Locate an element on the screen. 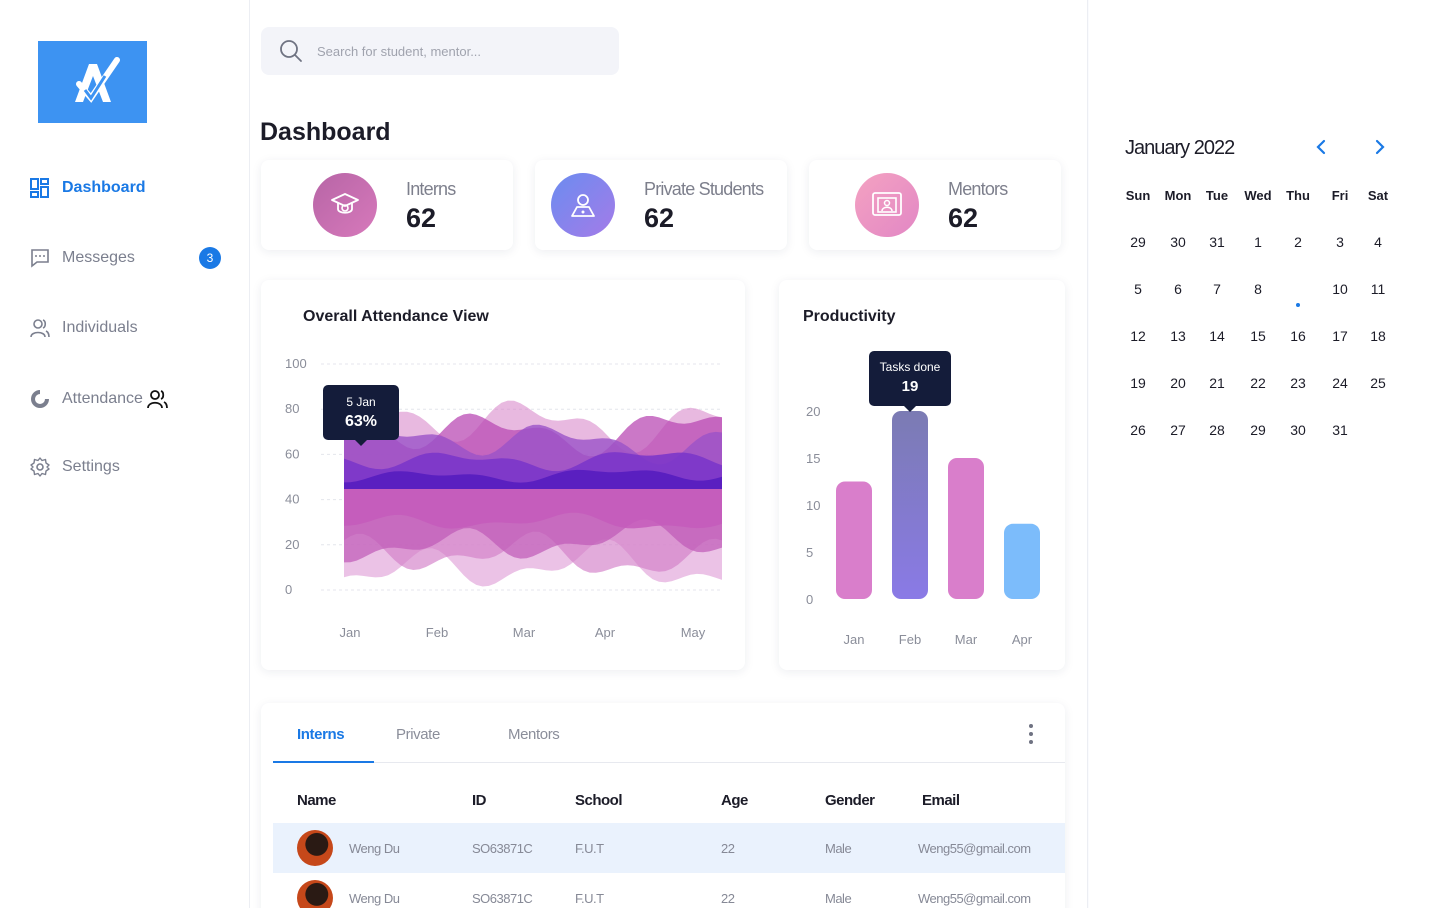 This screenshot has height=908, width=1431. cell-age: 22 is located at coordinates (728, 898).